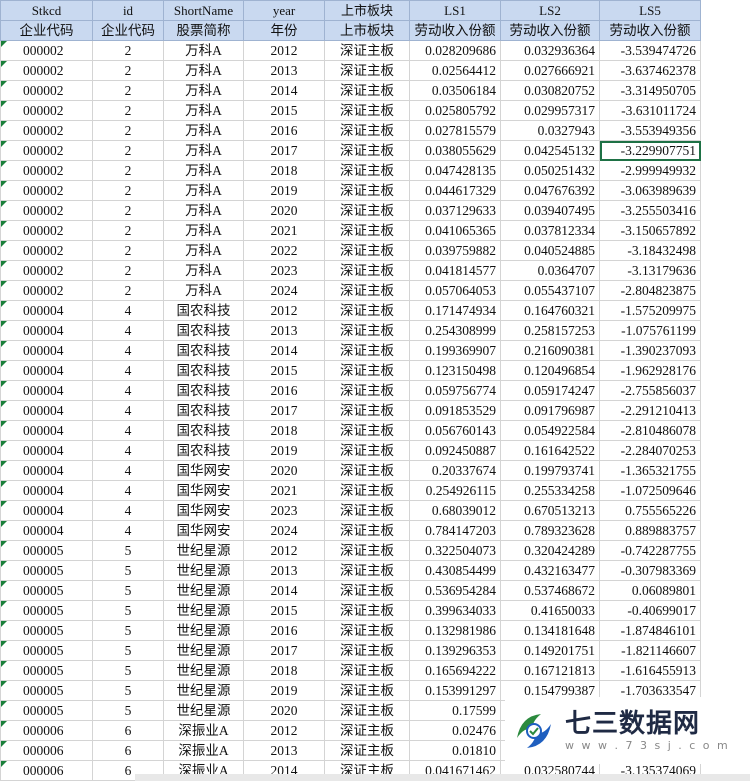  Describe the element at coordinates (550, 330) in the screenshot. I see `table-cell: 0.258157253` at that location.